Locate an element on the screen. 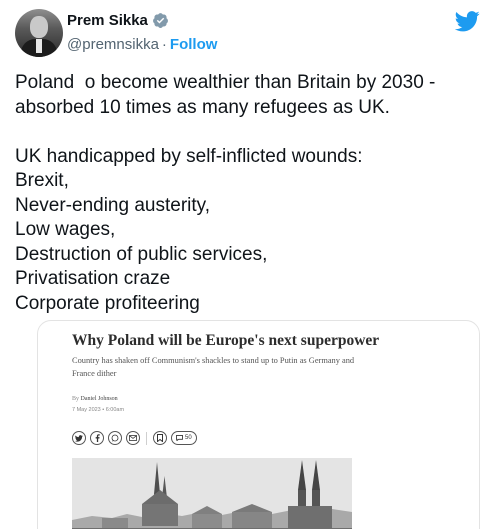  author-name-row: Prem Sikka is located at coordinates (118, 20).